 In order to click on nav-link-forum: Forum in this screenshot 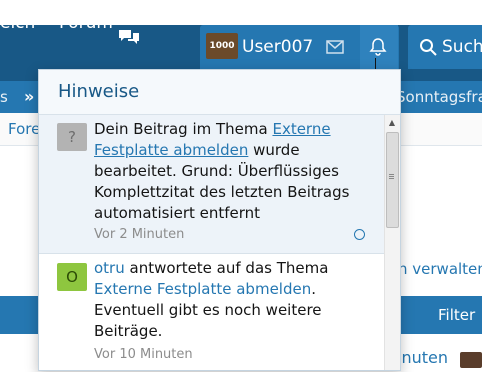, I will do `click(86, 28)`.